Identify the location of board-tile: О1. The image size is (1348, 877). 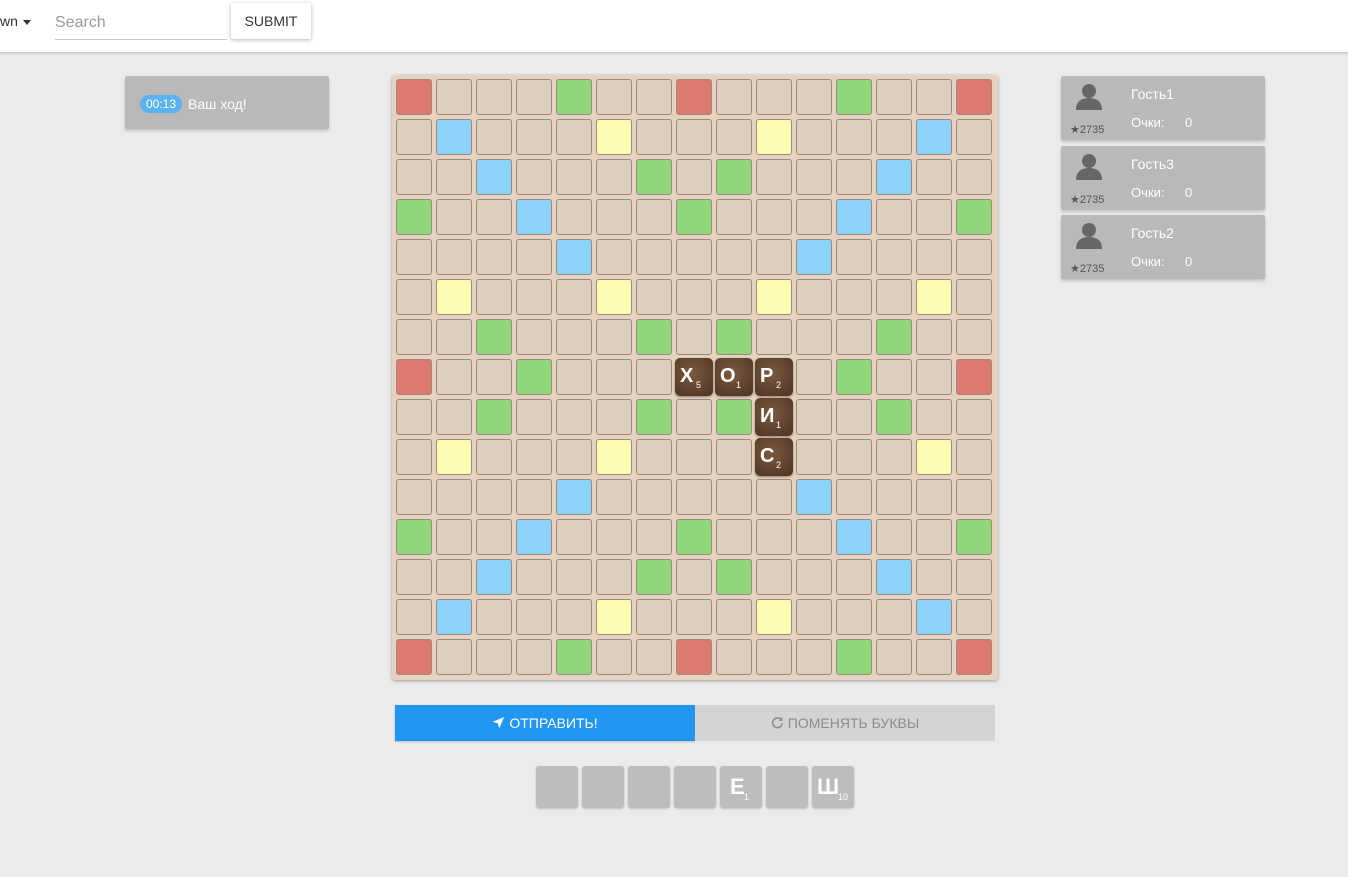
(734, 377).